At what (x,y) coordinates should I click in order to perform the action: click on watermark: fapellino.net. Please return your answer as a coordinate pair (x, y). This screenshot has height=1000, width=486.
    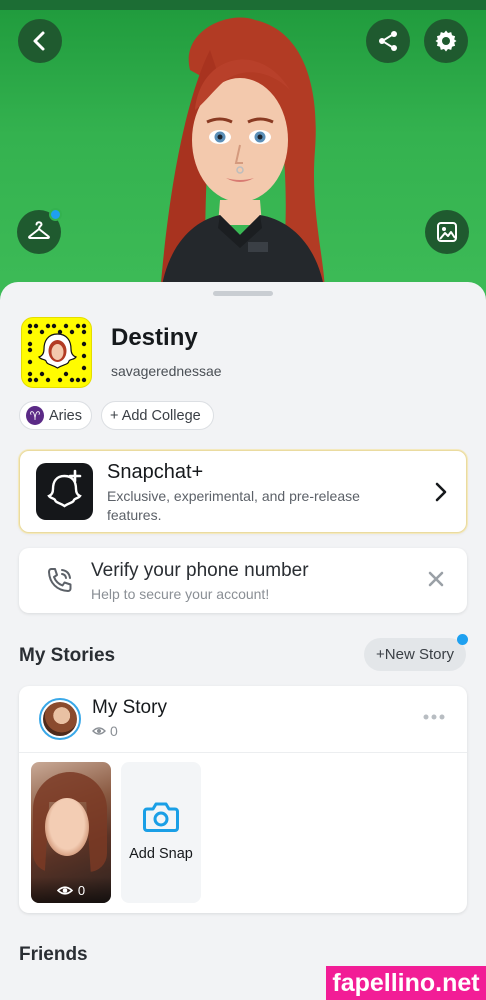
    Looking at the image, I should click on (406, 983).